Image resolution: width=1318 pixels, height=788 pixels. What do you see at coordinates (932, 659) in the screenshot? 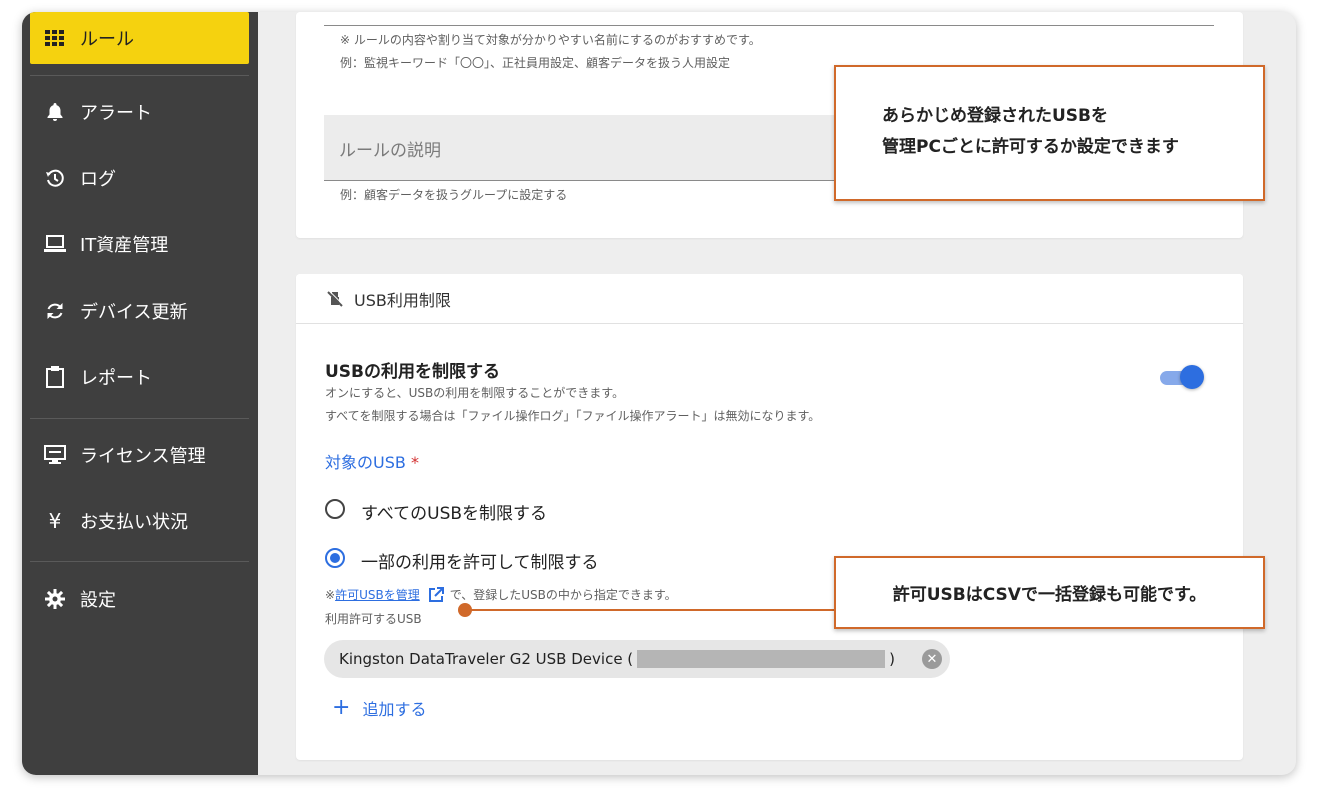
I see `remove-device-icon: ✕` at bounding box center [932, 659].